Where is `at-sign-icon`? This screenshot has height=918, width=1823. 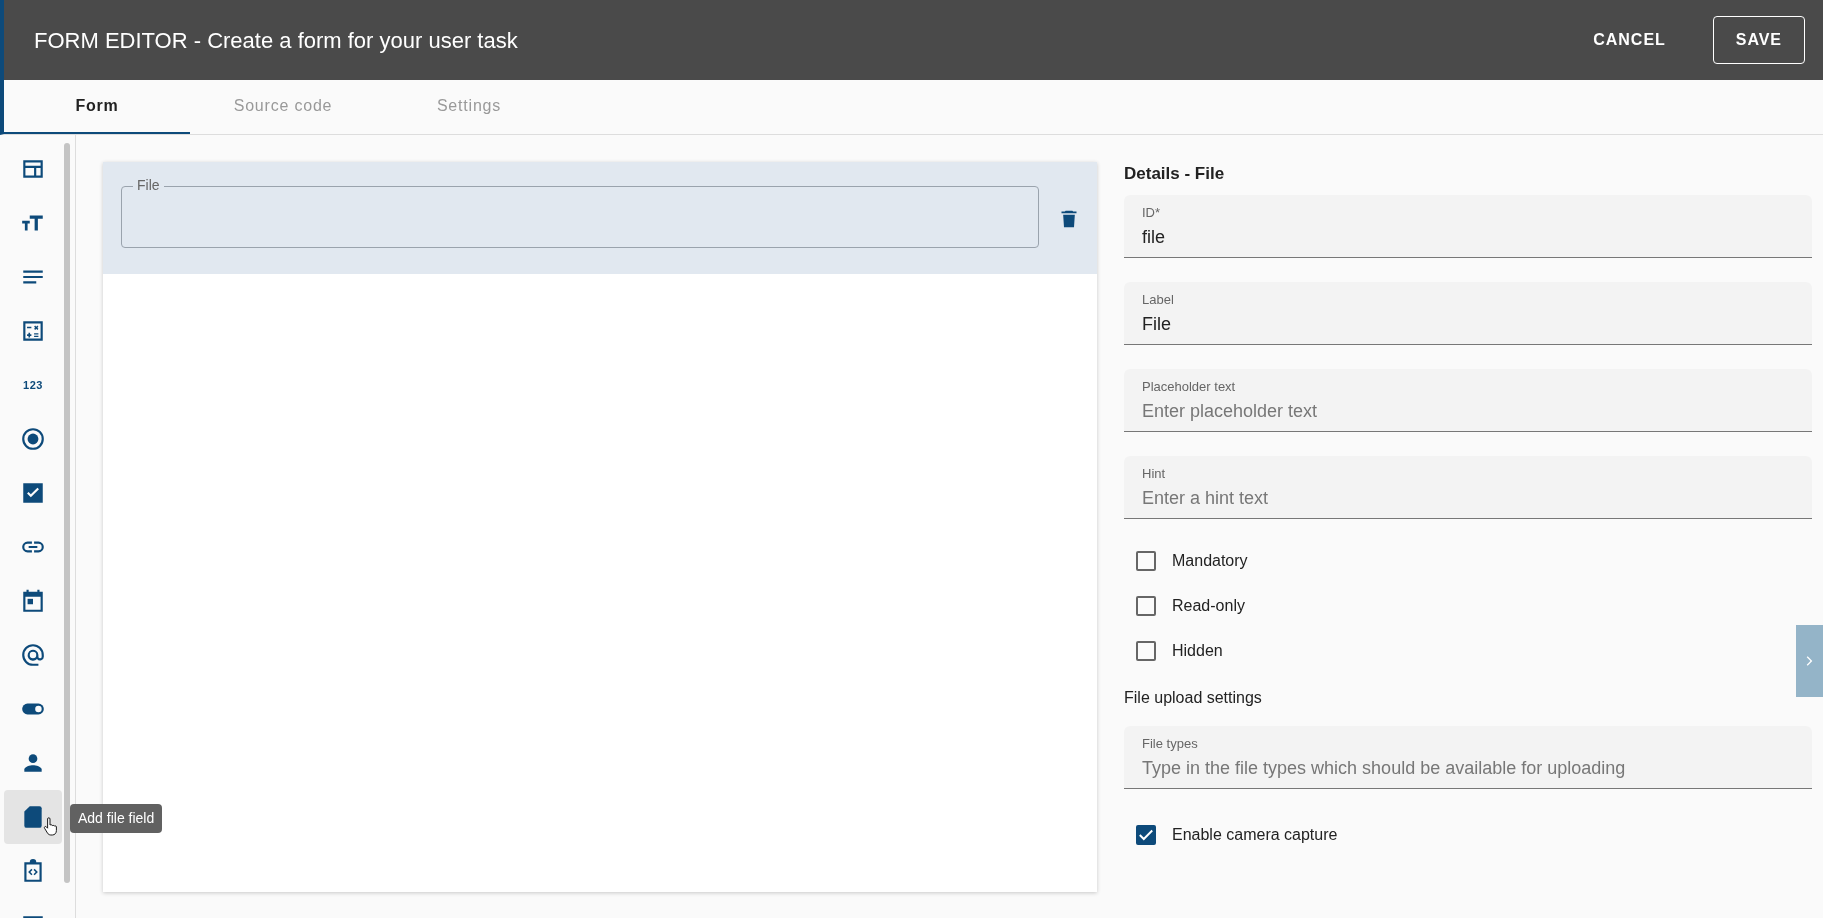 at-sign-icon is located at coordinates (33, 655).